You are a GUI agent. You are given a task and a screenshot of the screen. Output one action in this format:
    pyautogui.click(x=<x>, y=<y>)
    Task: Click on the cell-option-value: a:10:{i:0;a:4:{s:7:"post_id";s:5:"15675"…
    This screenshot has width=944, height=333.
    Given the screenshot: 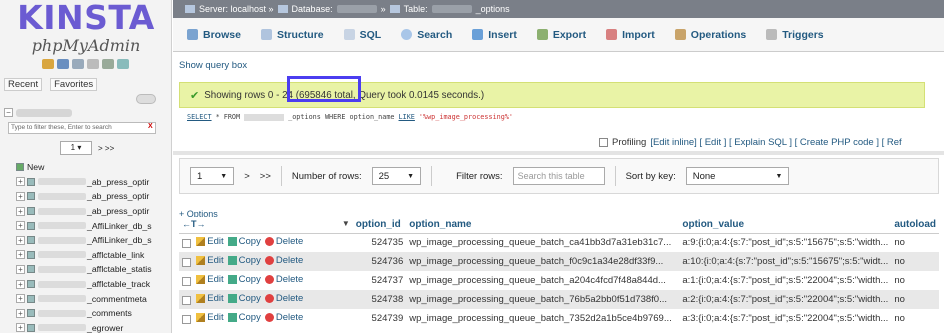 What is the action you would take?
    pyautogui.click(x=785, y=261)
    